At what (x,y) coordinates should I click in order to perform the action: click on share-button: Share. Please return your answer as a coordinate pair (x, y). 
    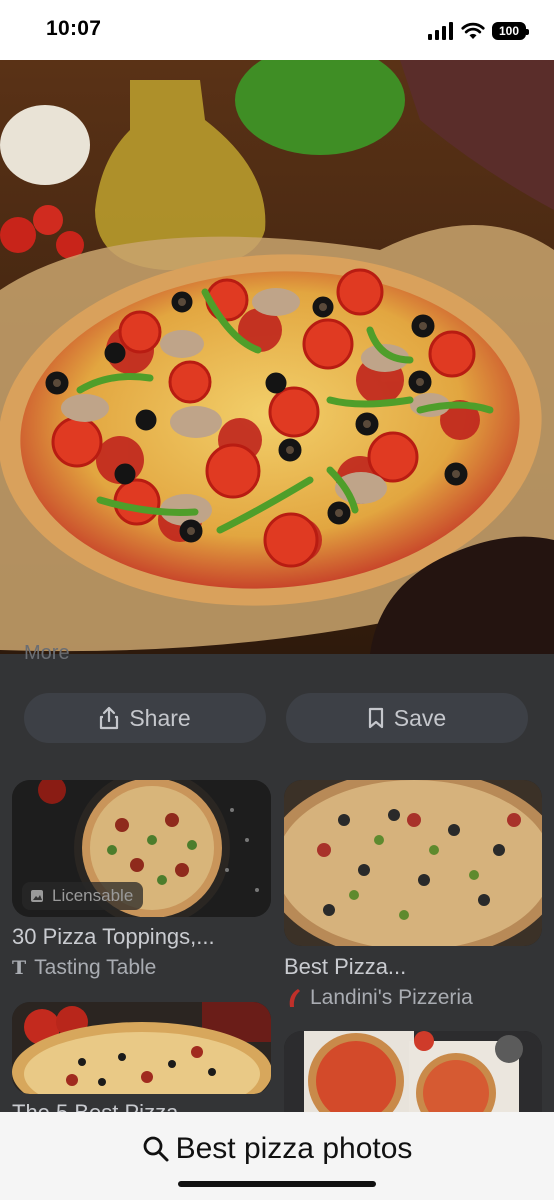
    Looking at the image, I should click on (145, 718).